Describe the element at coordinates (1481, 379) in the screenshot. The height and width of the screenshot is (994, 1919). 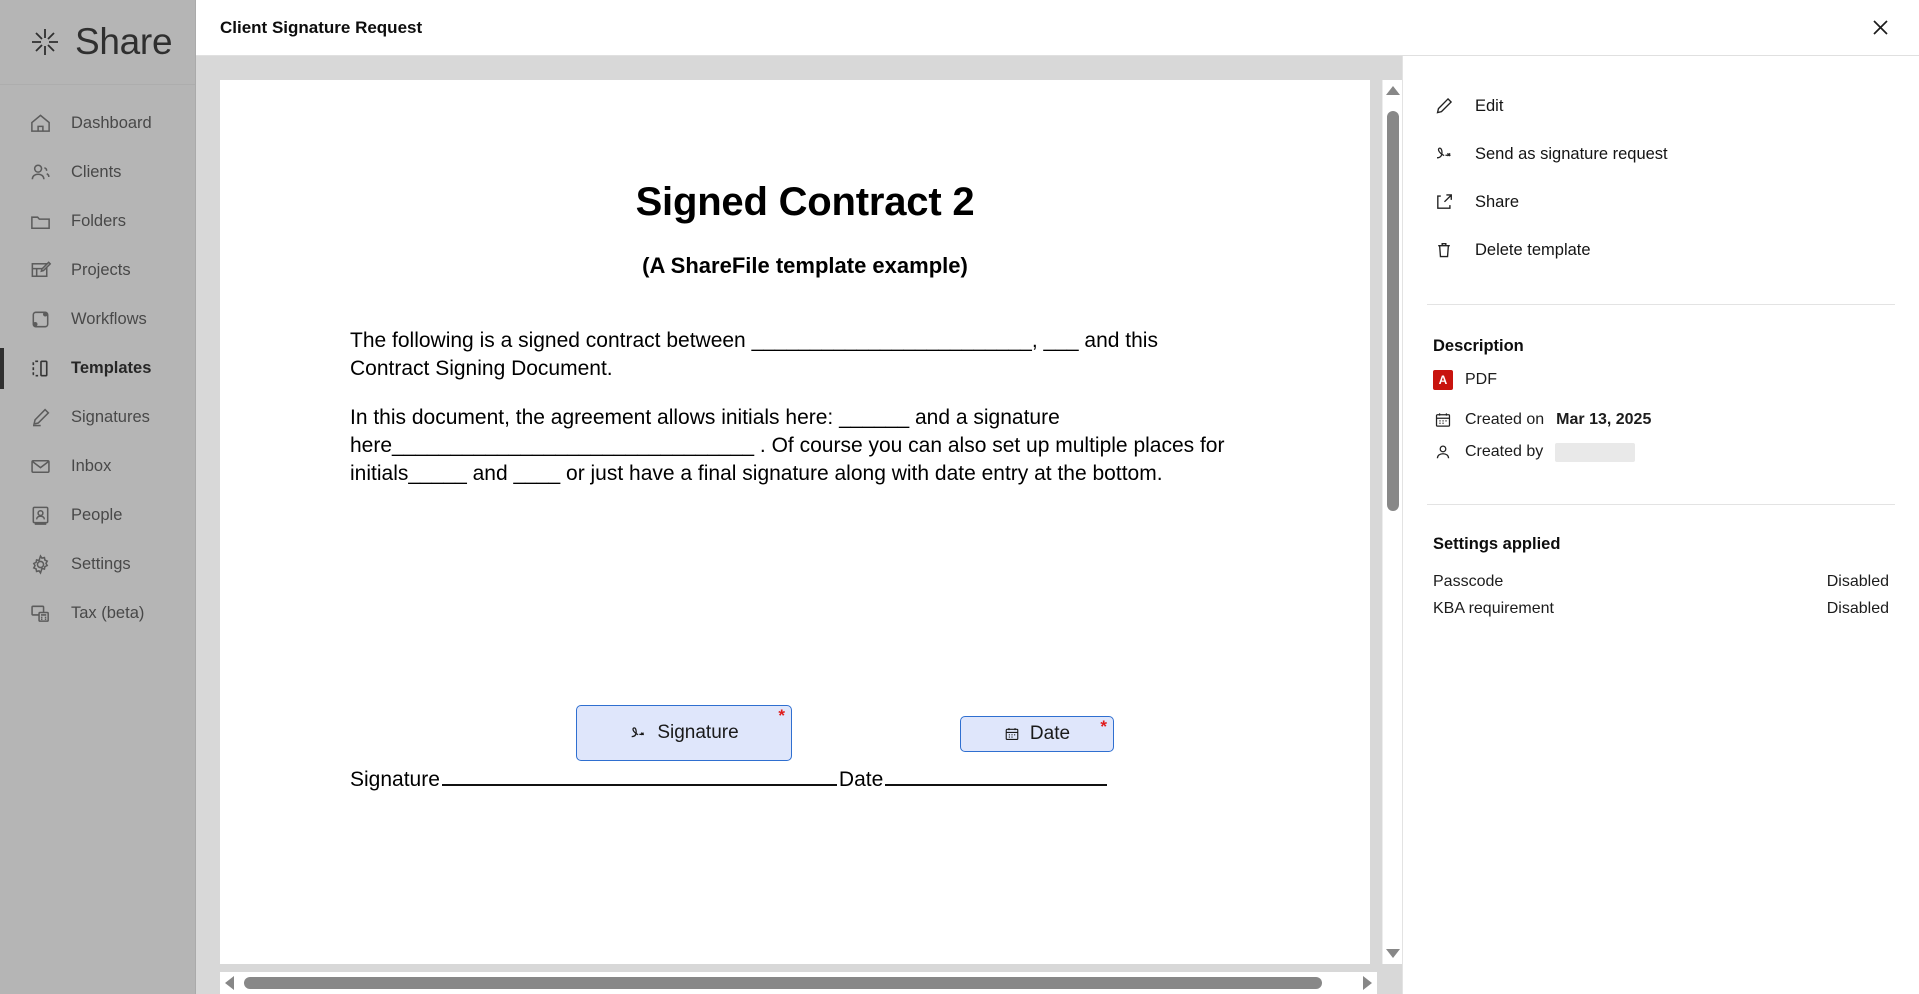
I see `file-type-label: PDF` at that location.